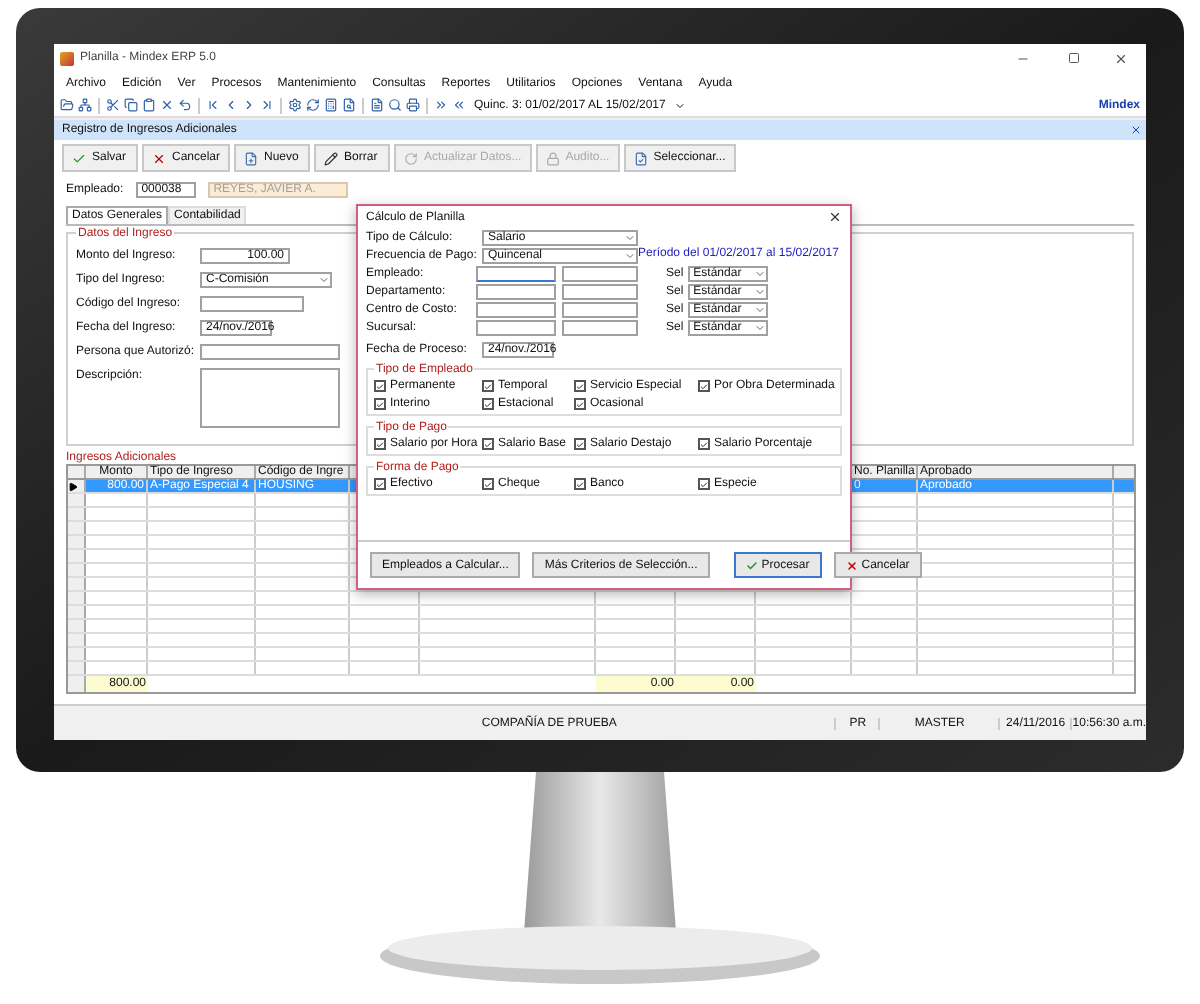  Describe the element at coordinates (67, 58) in the screenshot. I see `app-icon` at that location.